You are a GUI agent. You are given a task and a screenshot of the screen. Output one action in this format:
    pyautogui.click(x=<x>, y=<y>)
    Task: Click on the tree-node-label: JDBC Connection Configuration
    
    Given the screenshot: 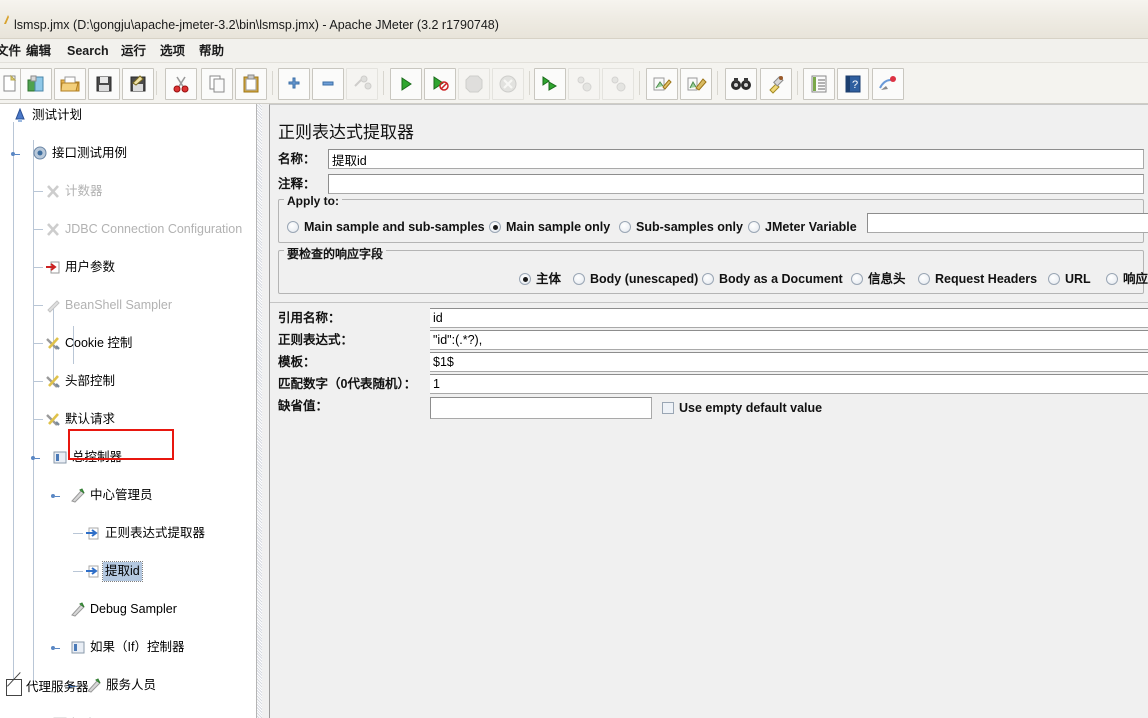 What is the action you would take?
    pyautogui.click(x=154, y=229)
    